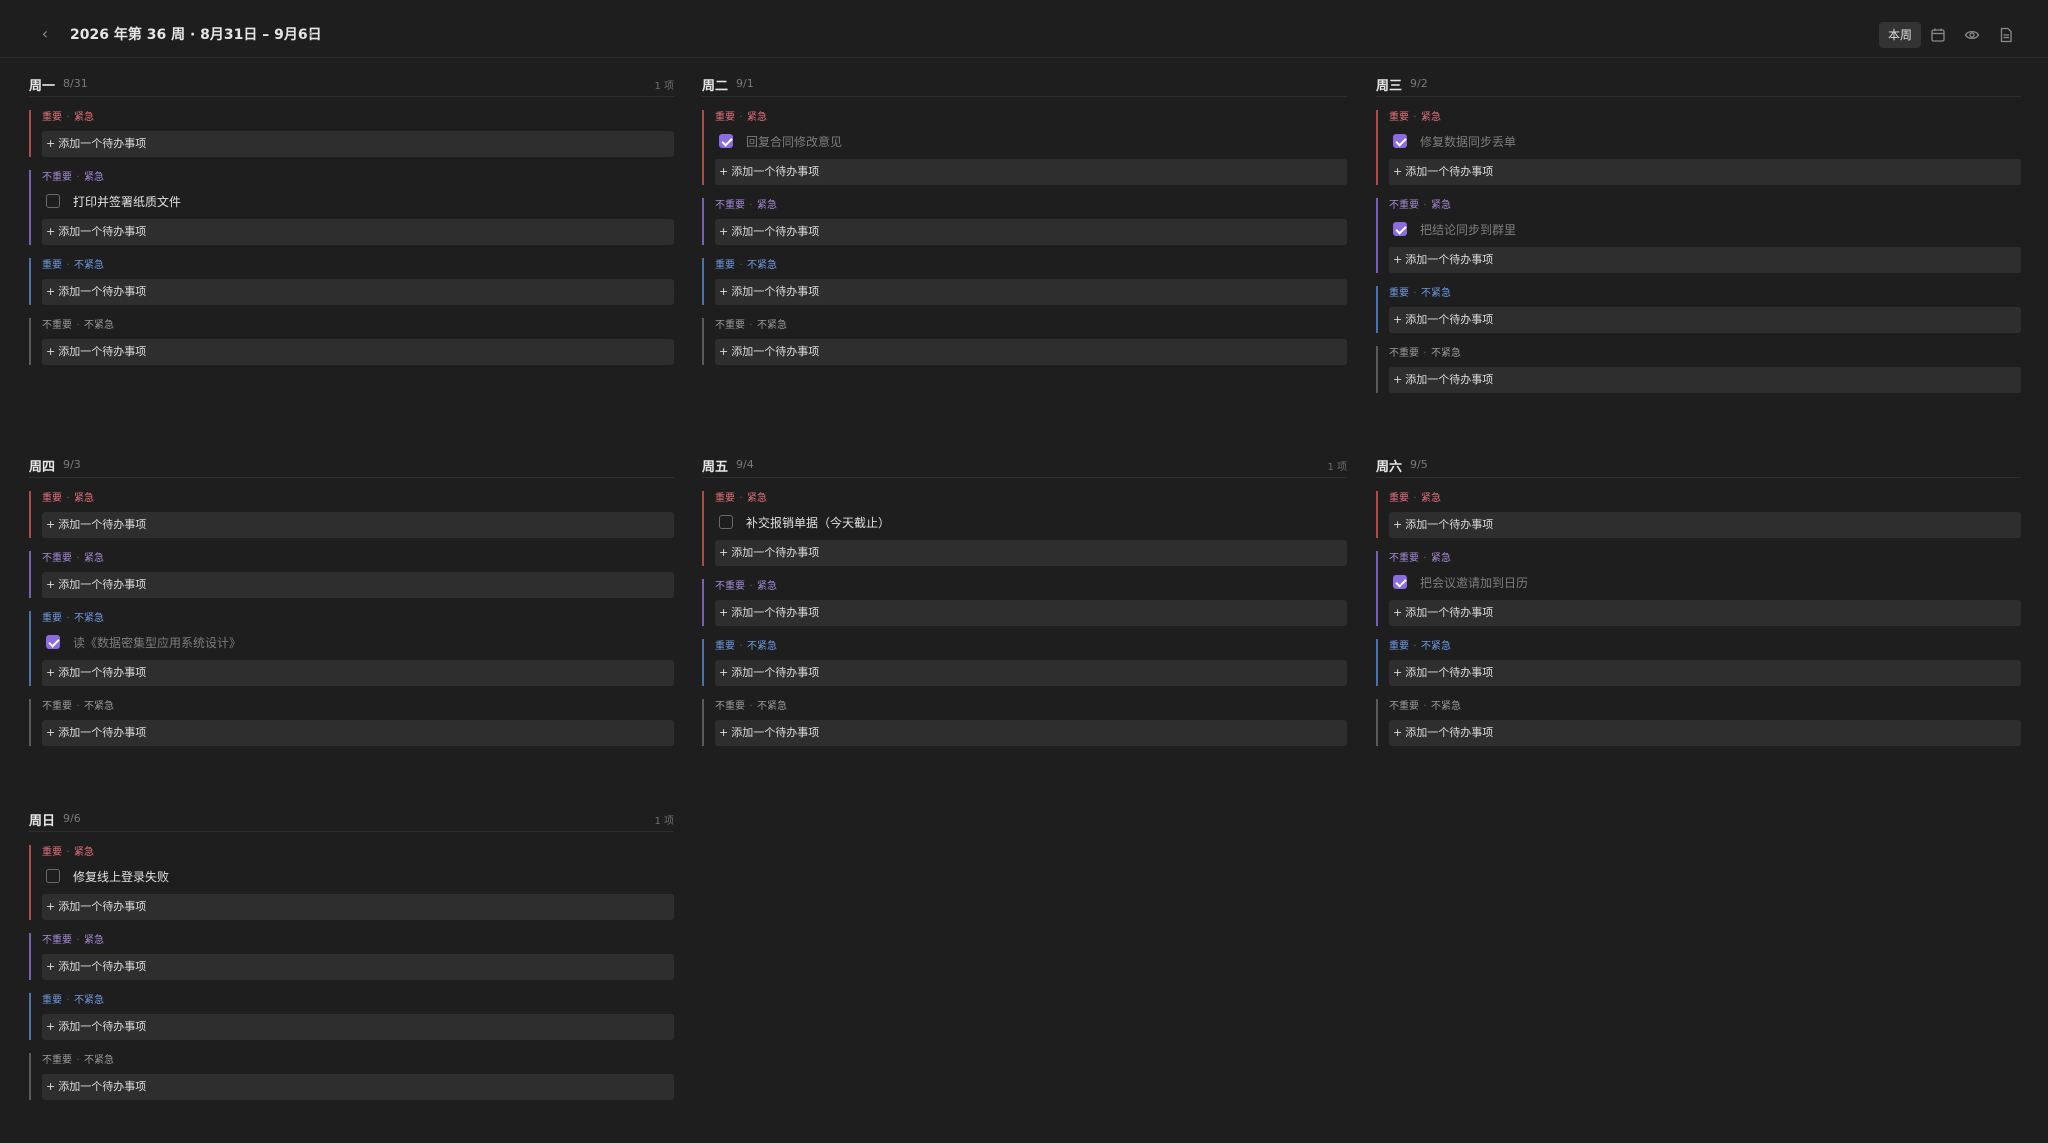 This screenshot has height=1143, width=2048. What do you see at coordinates (157, 642) in the screenshot?
I see `todo-text: 读《数据密集型应用系统设计》` at bounding box center [157, 642].